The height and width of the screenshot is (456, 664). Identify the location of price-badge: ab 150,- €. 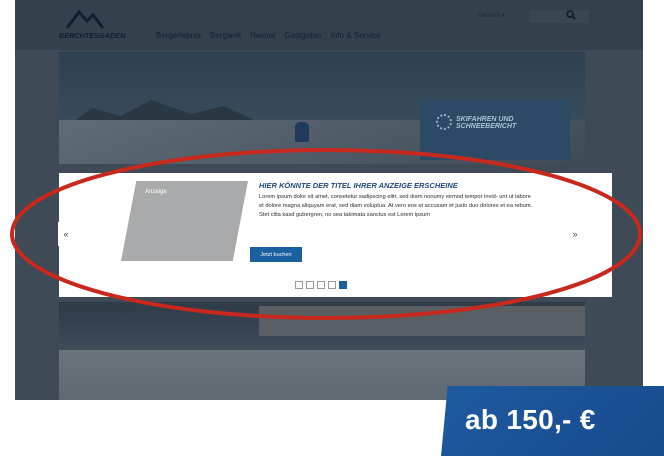
(552, 421).